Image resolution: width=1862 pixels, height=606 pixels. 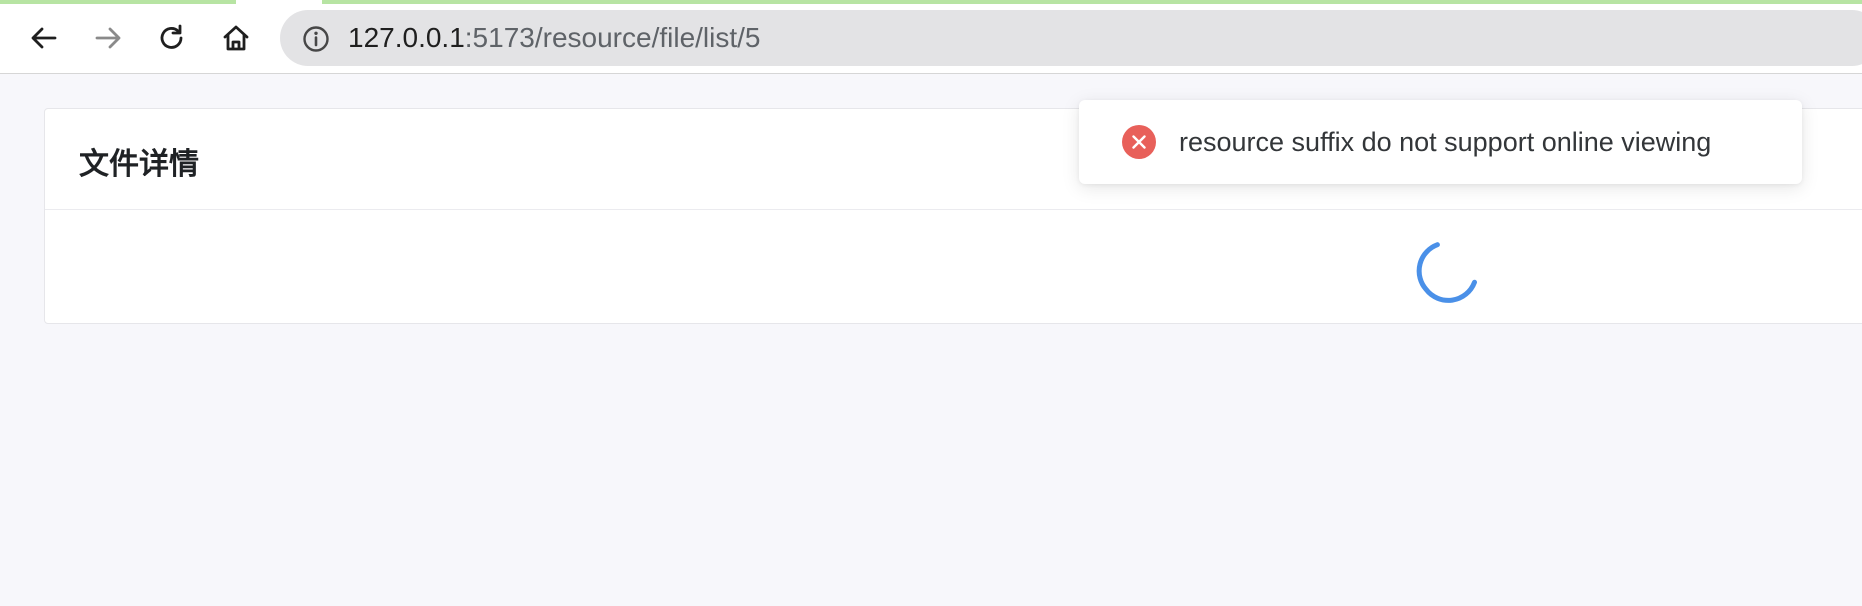 What do you see at coordinates (139, 164) in the screenshot?
I see `page-title: 文件详情` at bounding box center [139, 164].